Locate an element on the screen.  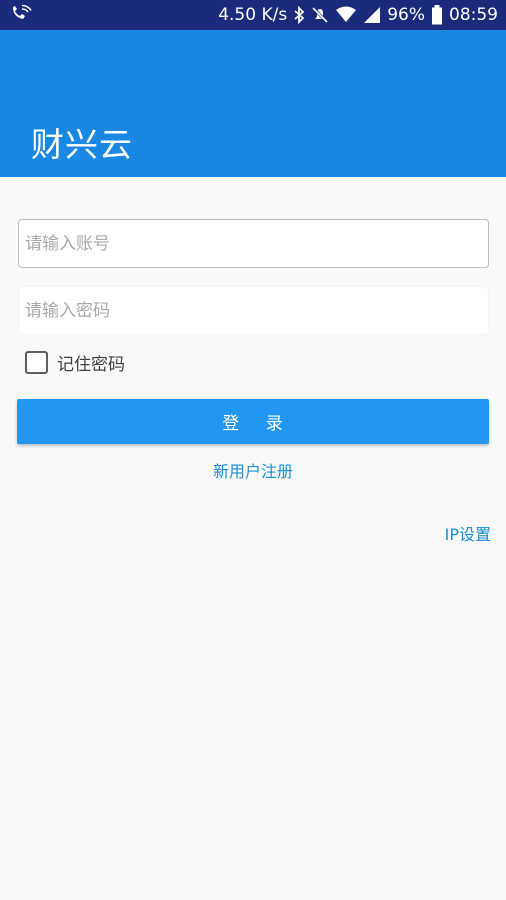
battery-icon is located at coordinates (437, 15).